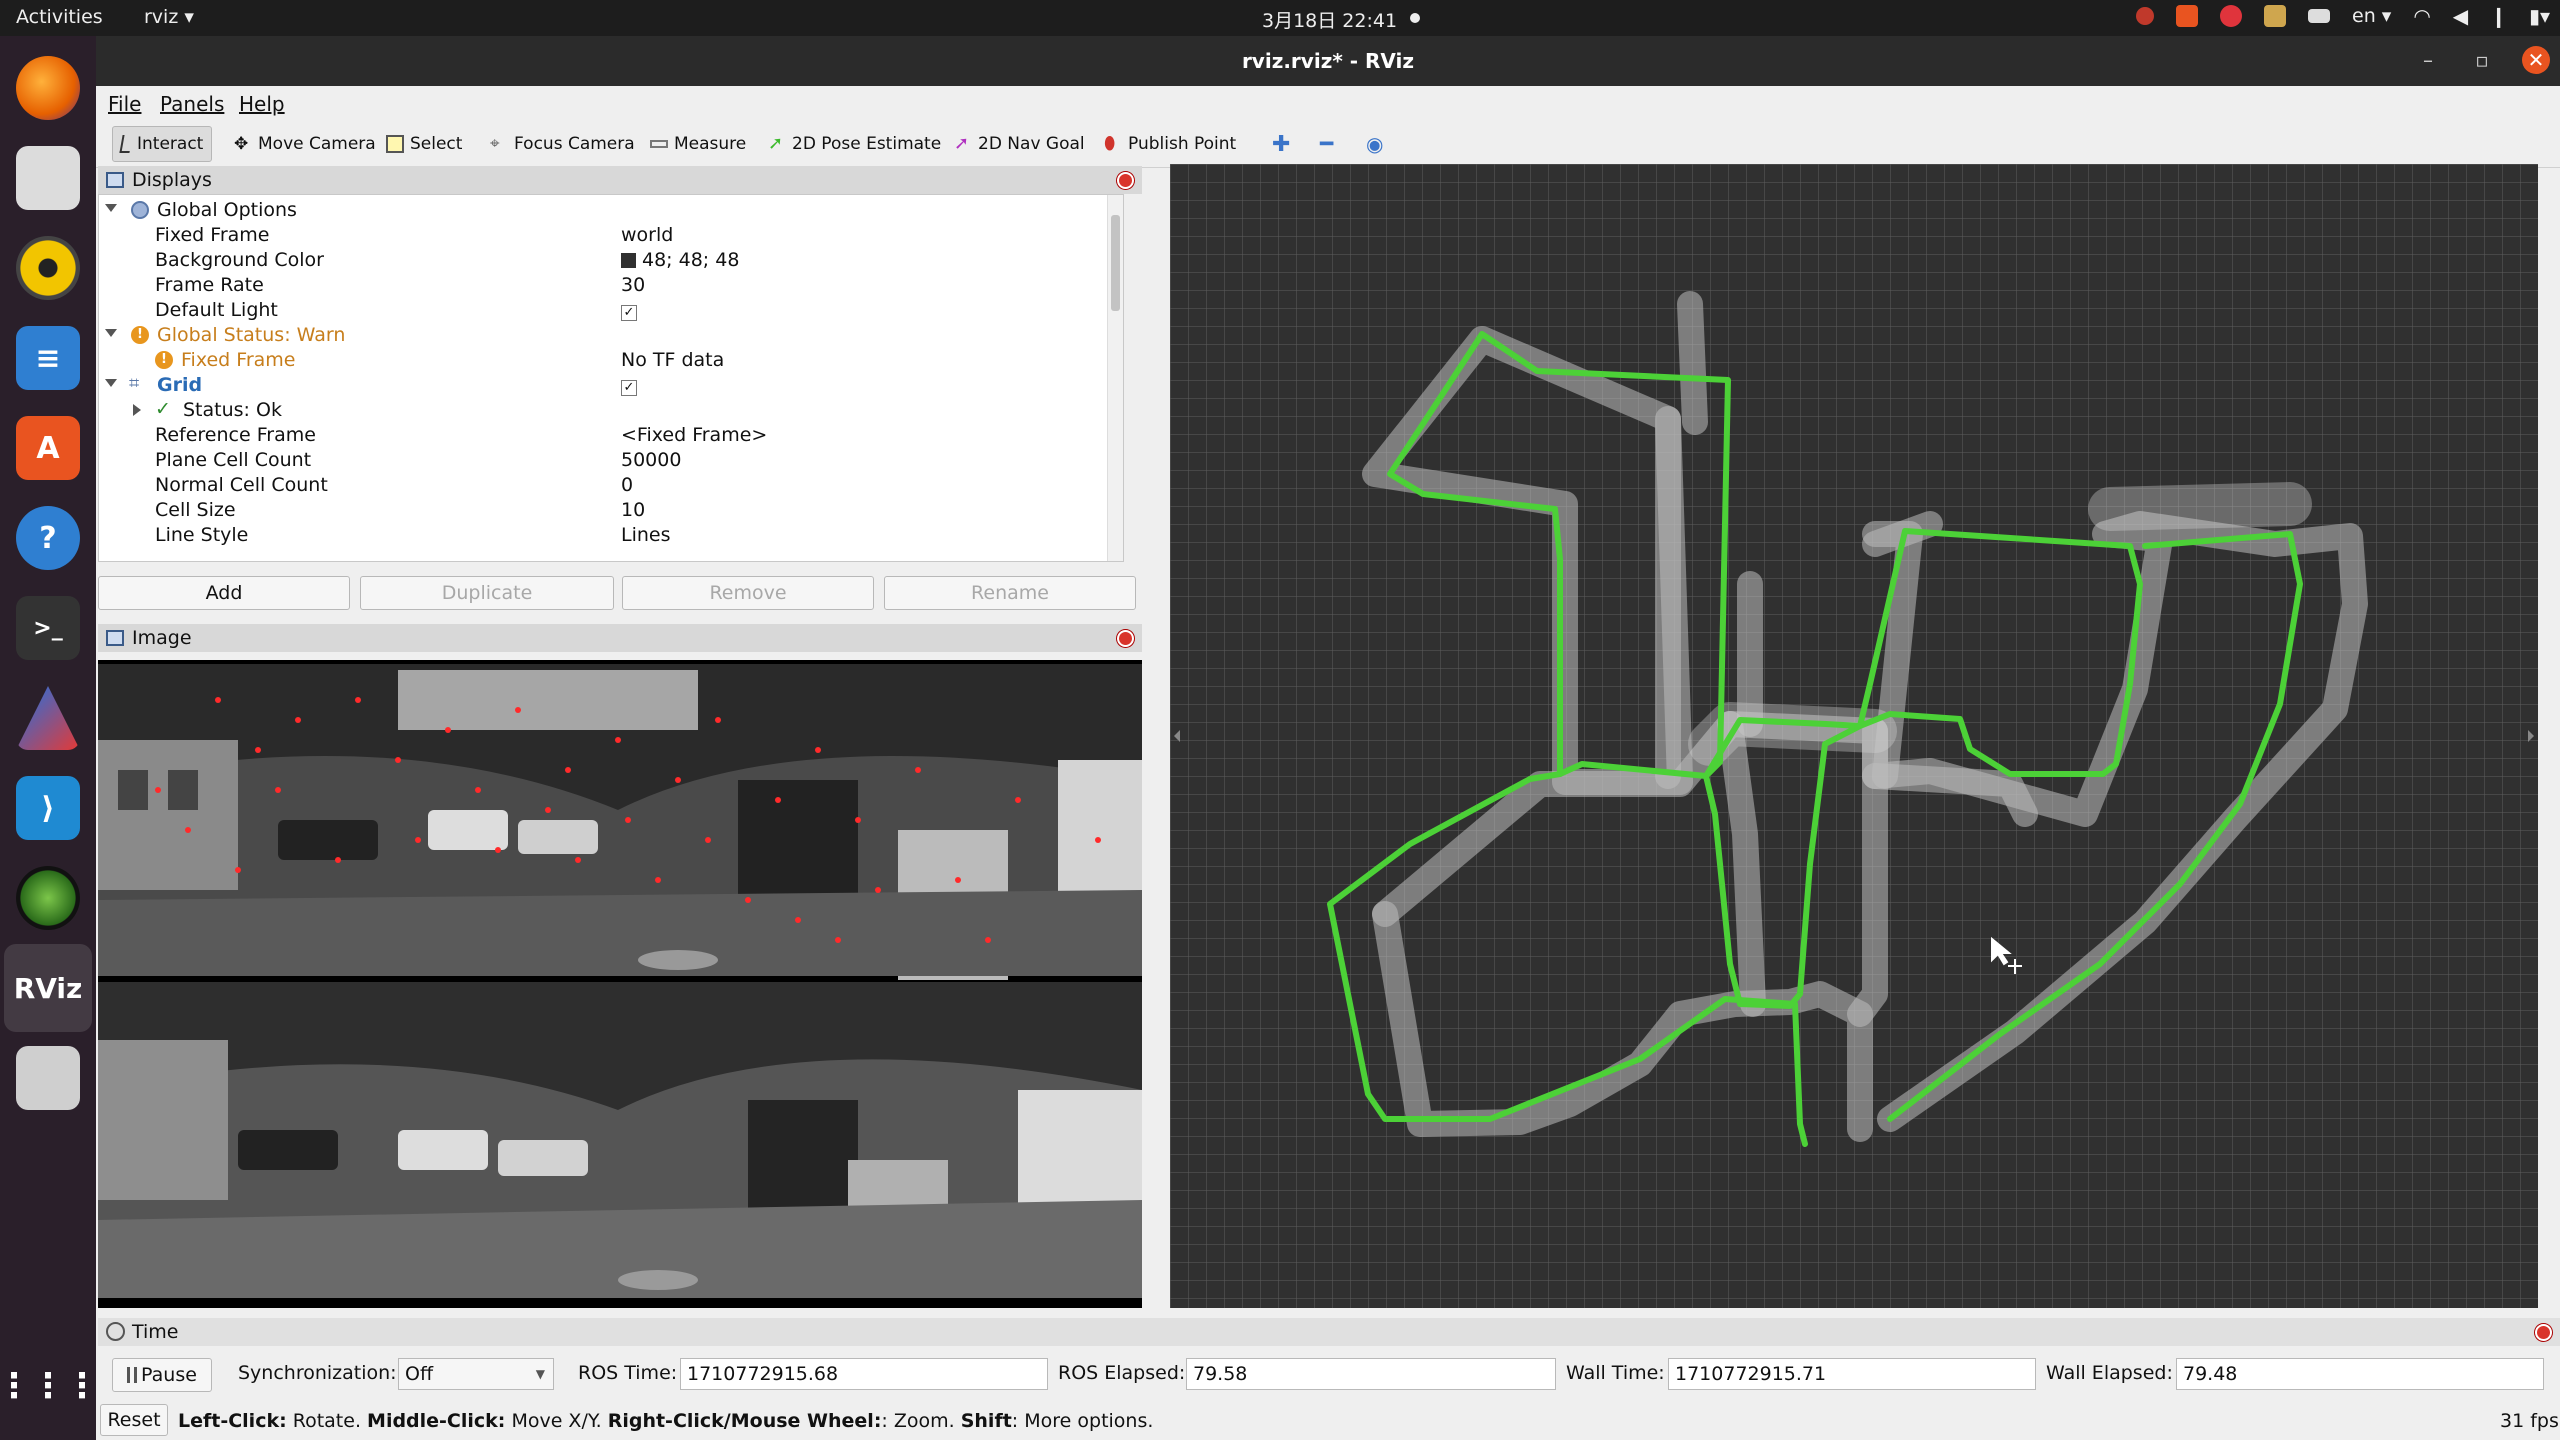 The image size is (2560, 1440). What do you see at coordinates (180, 385) in the screenshot?
I see `tree-key: Grid` at bounding box center [180, 385].